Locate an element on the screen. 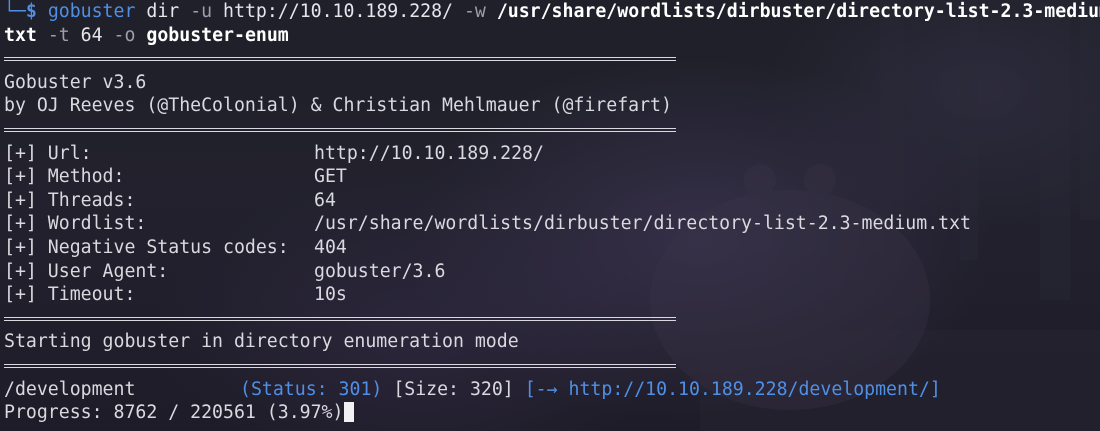 The image size is (1100, 431). config-value: GET is located at coordinates (330, 177).